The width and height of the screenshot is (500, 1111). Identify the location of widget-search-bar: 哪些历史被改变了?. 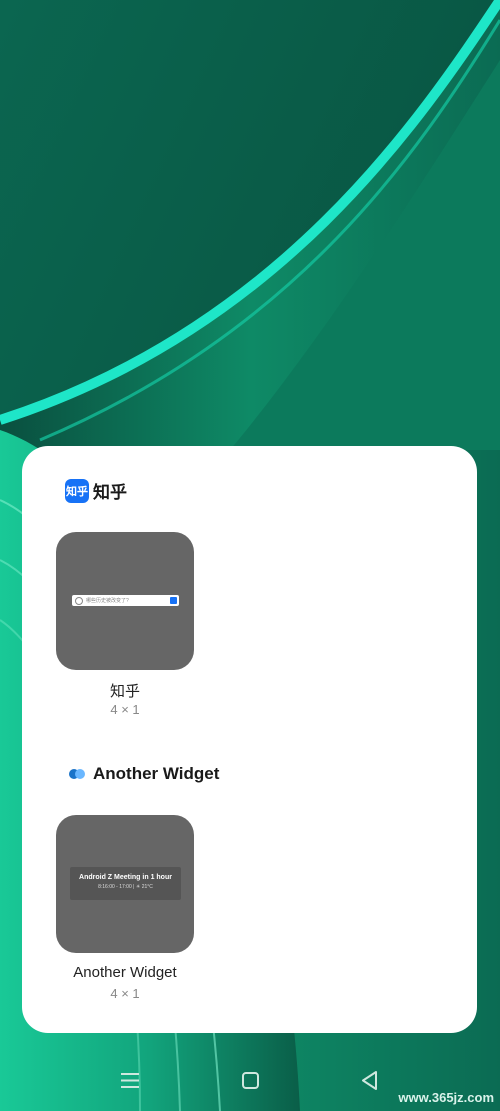
(125, 600).